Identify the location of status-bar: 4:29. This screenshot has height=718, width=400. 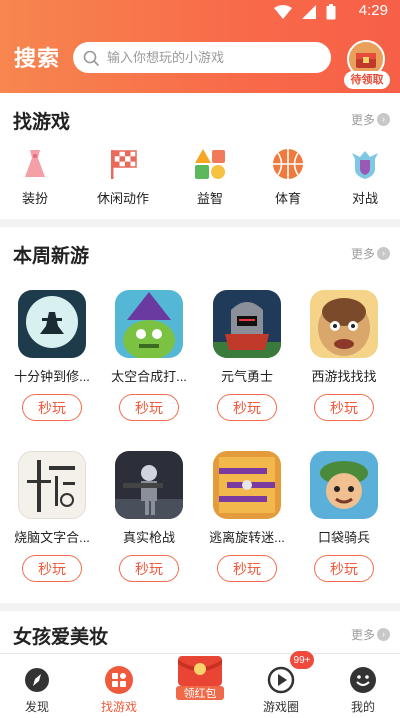
(200, 12).